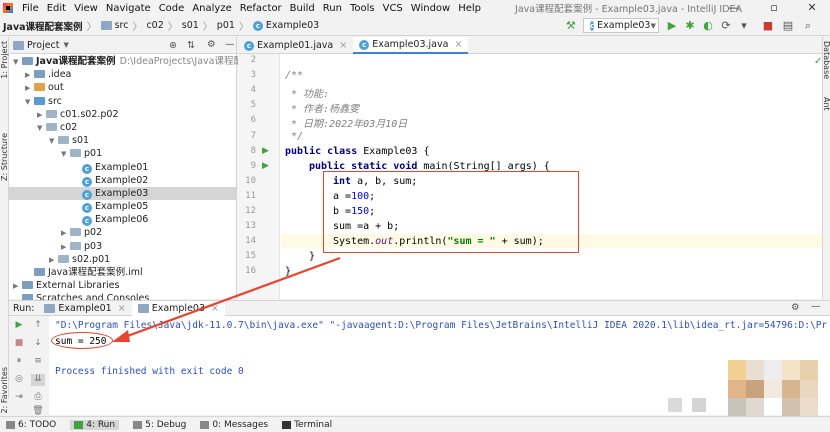  I want to click on messages-tool-button: 0: Messages, so click(234, 425).